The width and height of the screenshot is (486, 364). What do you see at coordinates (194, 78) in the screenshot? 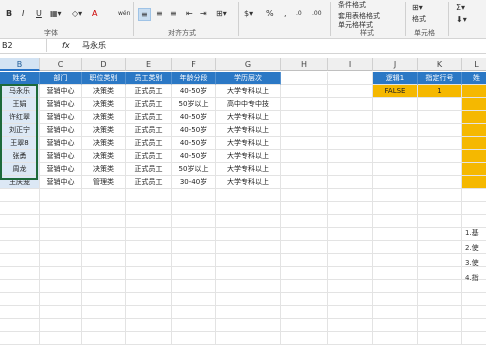
I see `table-header-cell: 年龄分段` at bounding box center [194, 78].